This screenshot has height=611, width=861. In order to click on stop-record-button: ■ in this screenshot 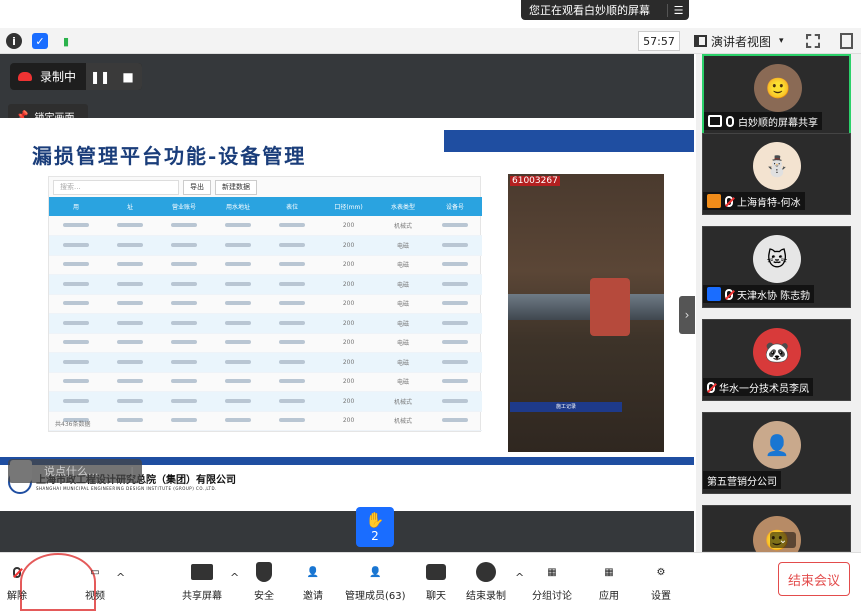, I will do `click(128, 76)`.